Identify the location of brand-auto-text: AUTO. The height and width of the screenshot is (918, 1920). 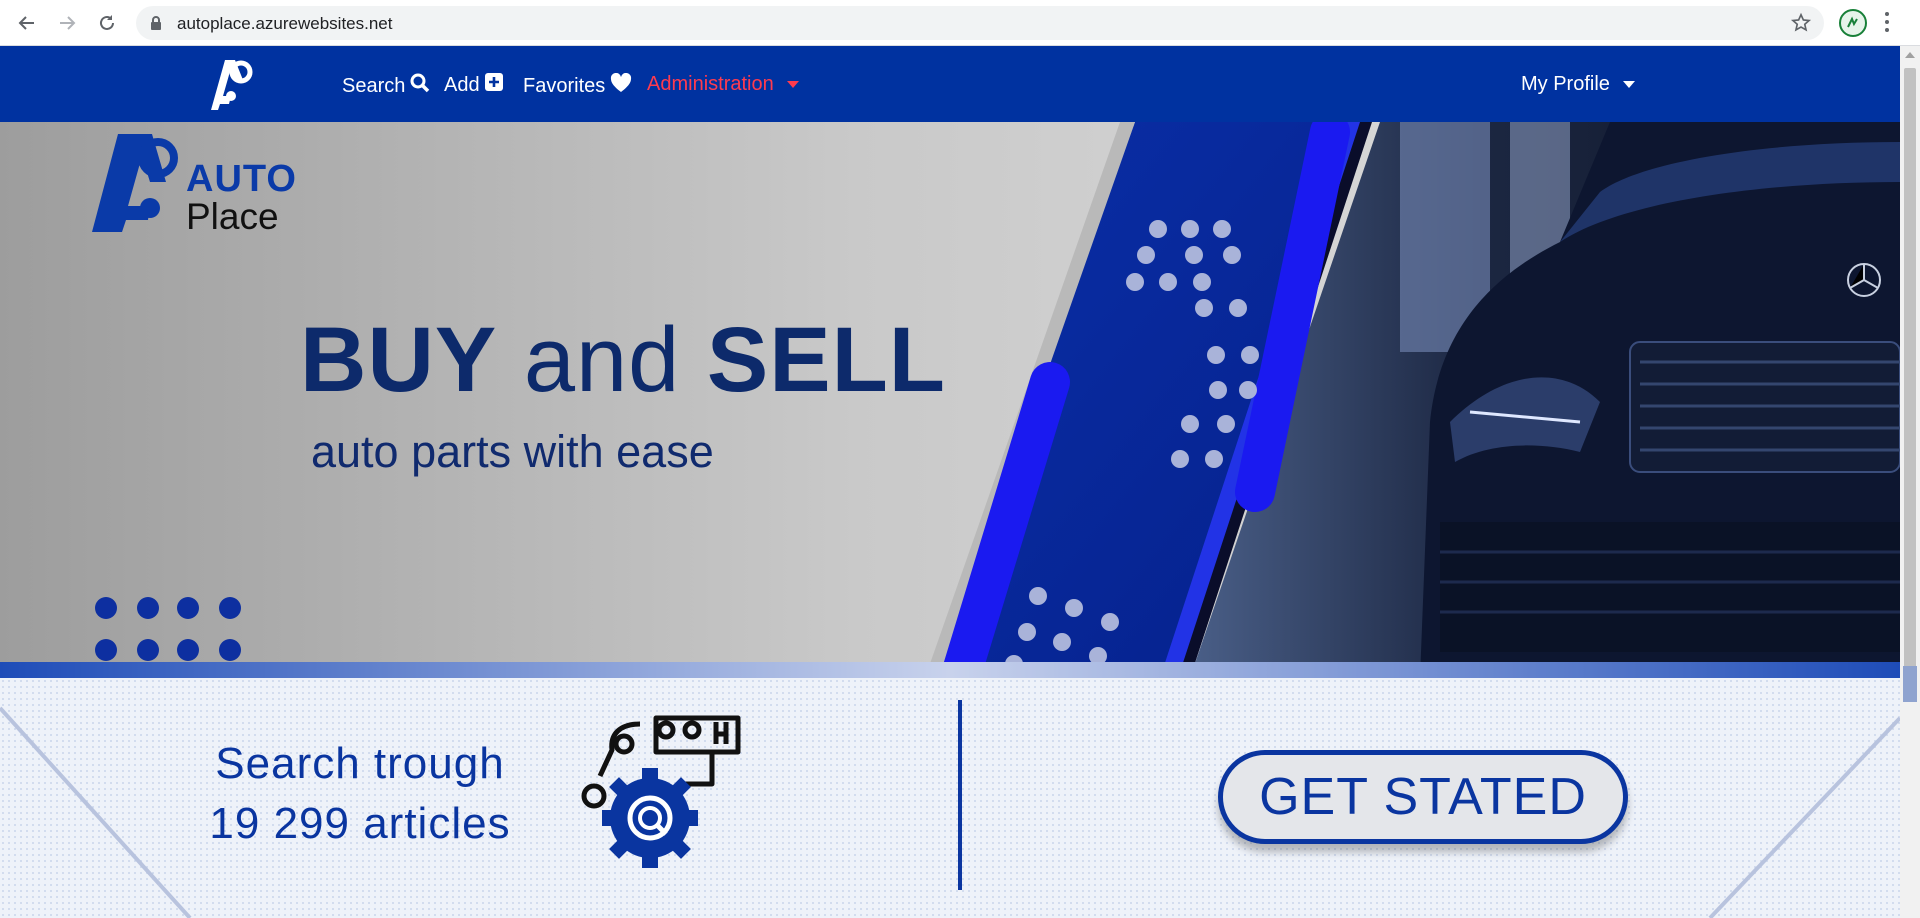
(241, 179).